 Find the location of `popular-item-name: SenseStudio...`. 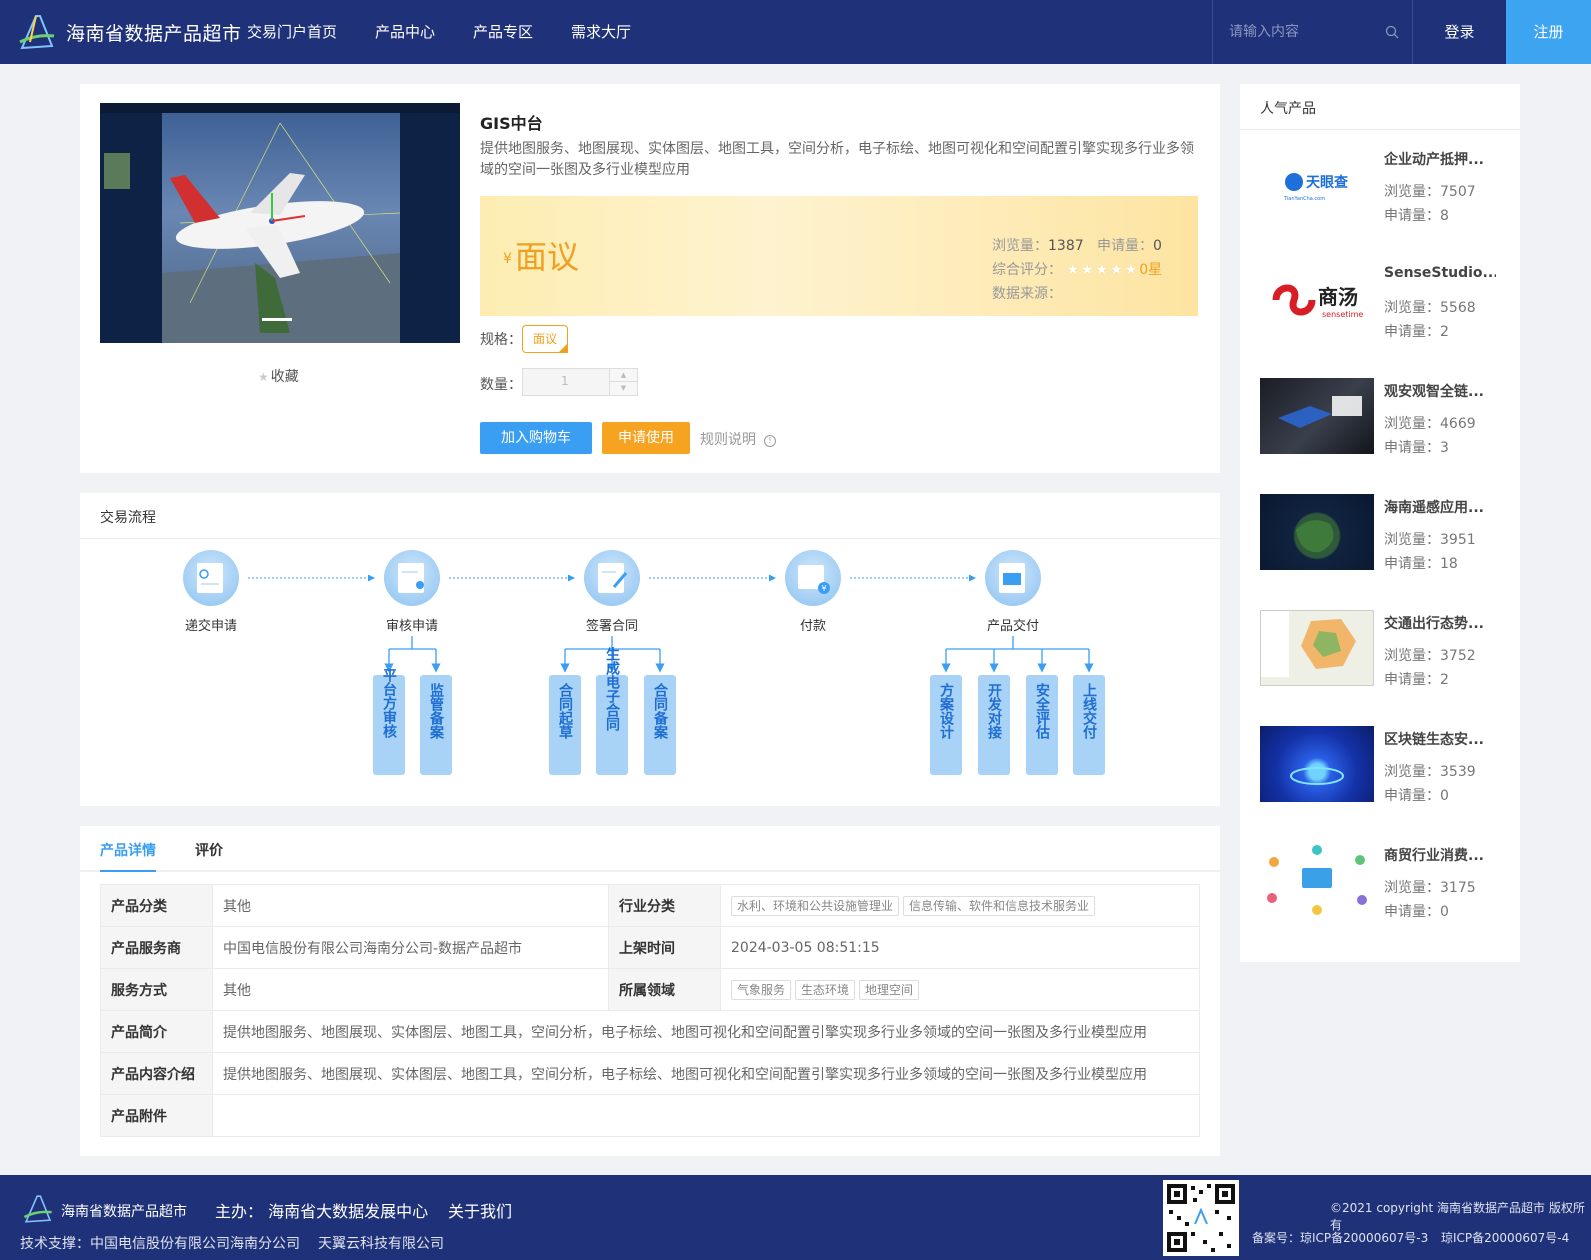

popular-item-name: SenseStudio... is located at coordinates (1440, 273).